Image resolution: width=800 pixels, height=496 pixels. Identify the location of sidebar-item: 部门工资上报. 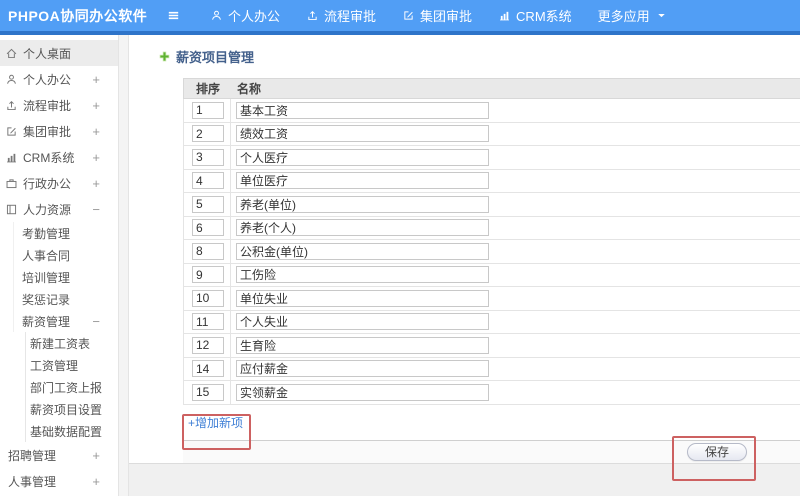
(59, 387).